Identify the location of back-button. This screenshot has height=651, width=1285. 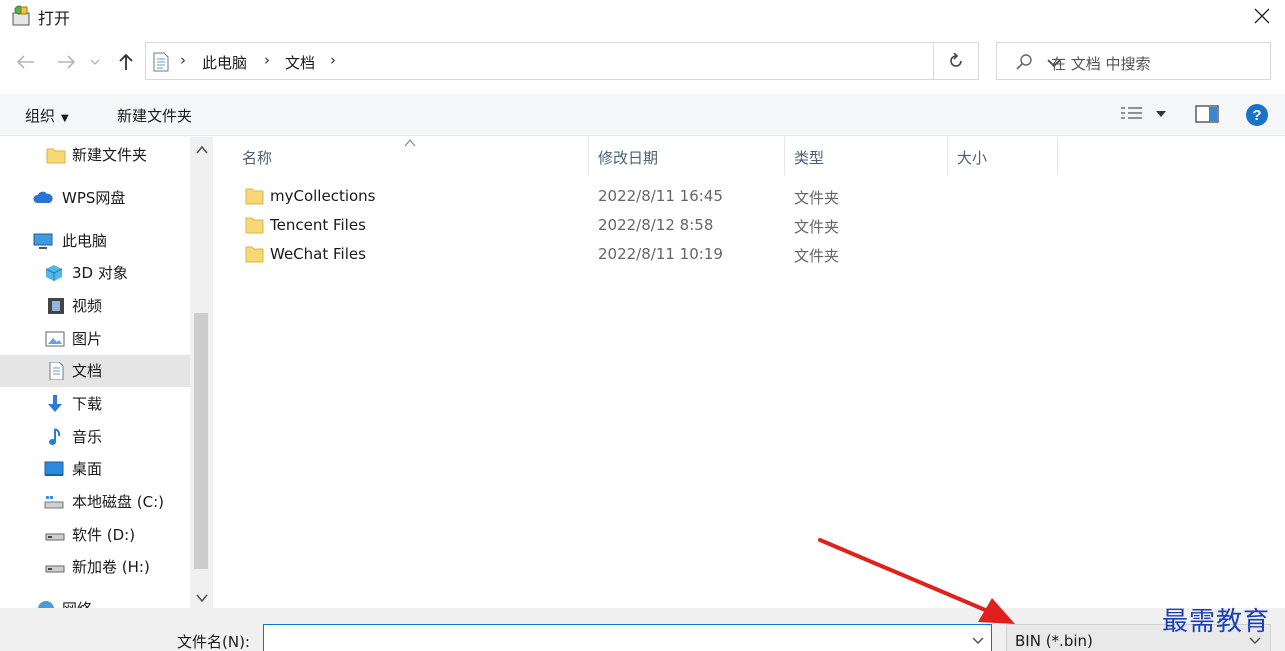
(26, 62).